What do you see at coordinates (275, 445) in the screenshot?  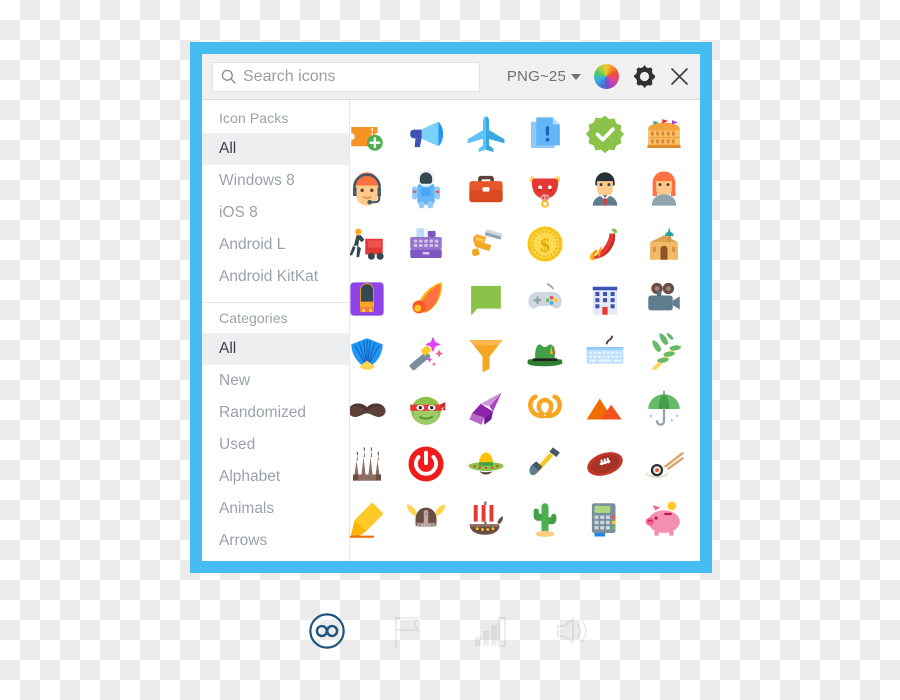 I see `sidebar-item-category-used: Used` at bounding box center [275, 445].